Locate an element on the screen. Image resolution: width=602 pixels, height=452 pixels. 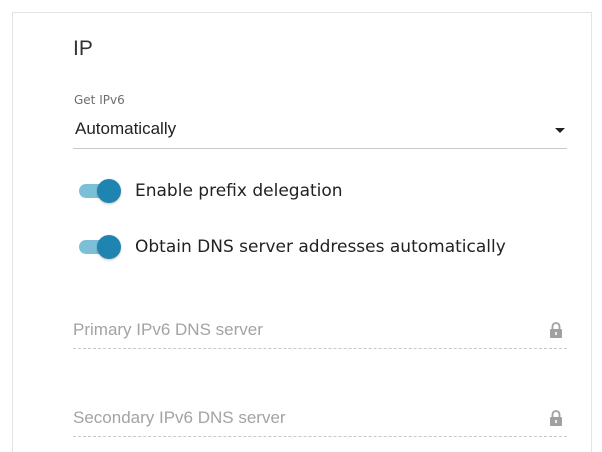
primary-ipv6-dns-input is located at coordinates (293, 330).